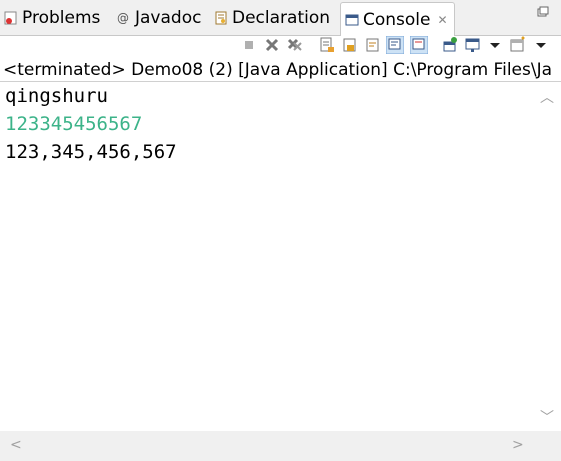 The image size is (561, 461). I want to click on display-console-icon, so click(473, 45).